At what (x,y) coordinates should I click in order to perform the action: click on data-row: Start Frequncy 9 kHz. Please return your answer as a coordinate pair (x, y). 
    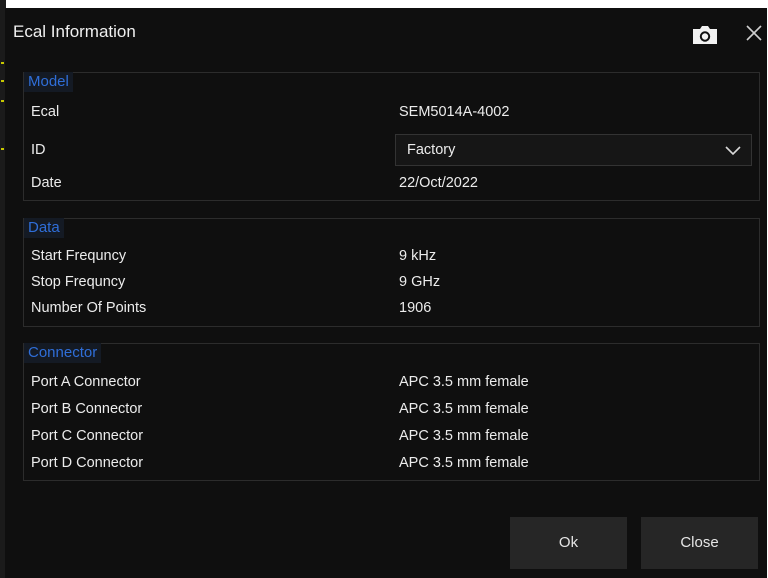
    Looking at the image, I should click on (391, 256).